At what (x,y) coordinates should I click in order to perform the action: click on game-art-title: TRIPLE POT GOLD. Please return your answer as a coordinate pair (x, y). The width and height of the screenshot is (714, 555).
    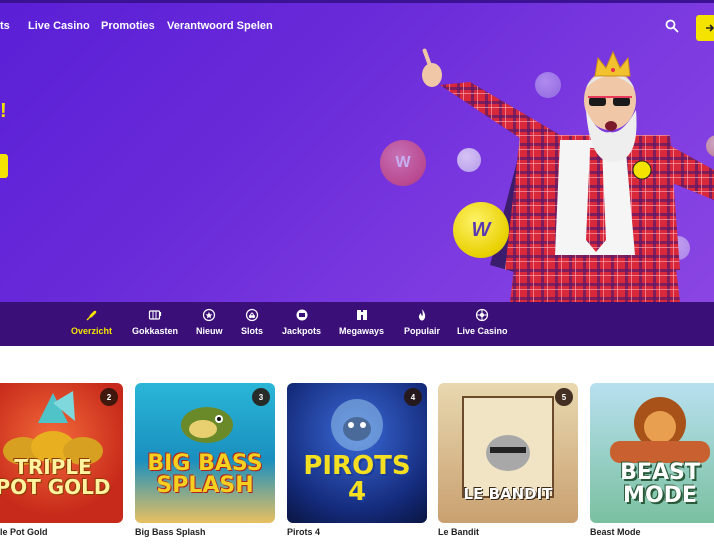
    Looking at the image, I should click on (55, 477).